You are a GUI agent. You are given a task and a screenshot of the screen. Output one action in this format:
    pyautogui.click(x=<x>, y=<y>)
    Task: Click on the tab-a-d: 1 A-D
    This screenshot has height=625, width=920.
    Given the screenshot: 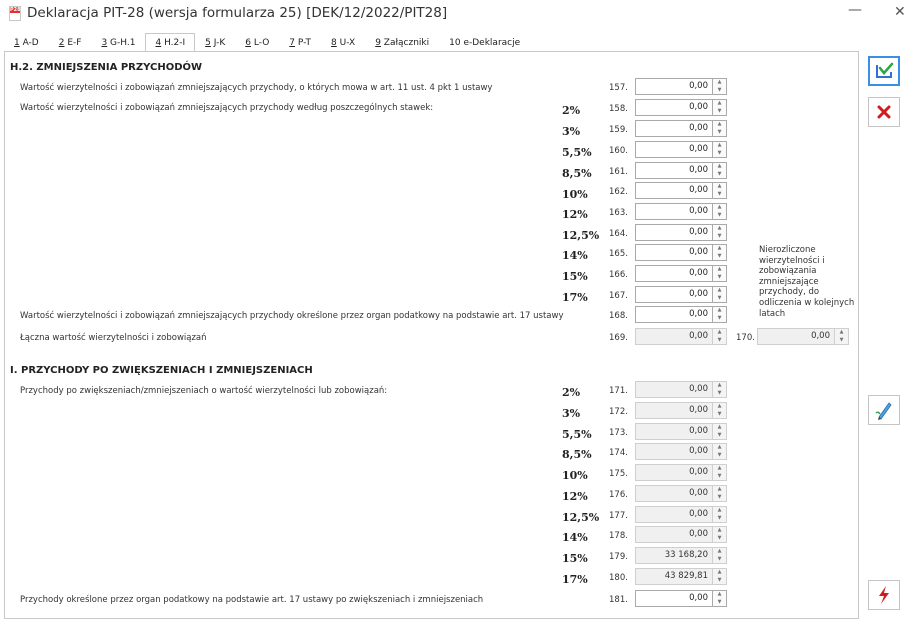 What is the action you would take?
    pyautogui.click(x=26, y=42)
    